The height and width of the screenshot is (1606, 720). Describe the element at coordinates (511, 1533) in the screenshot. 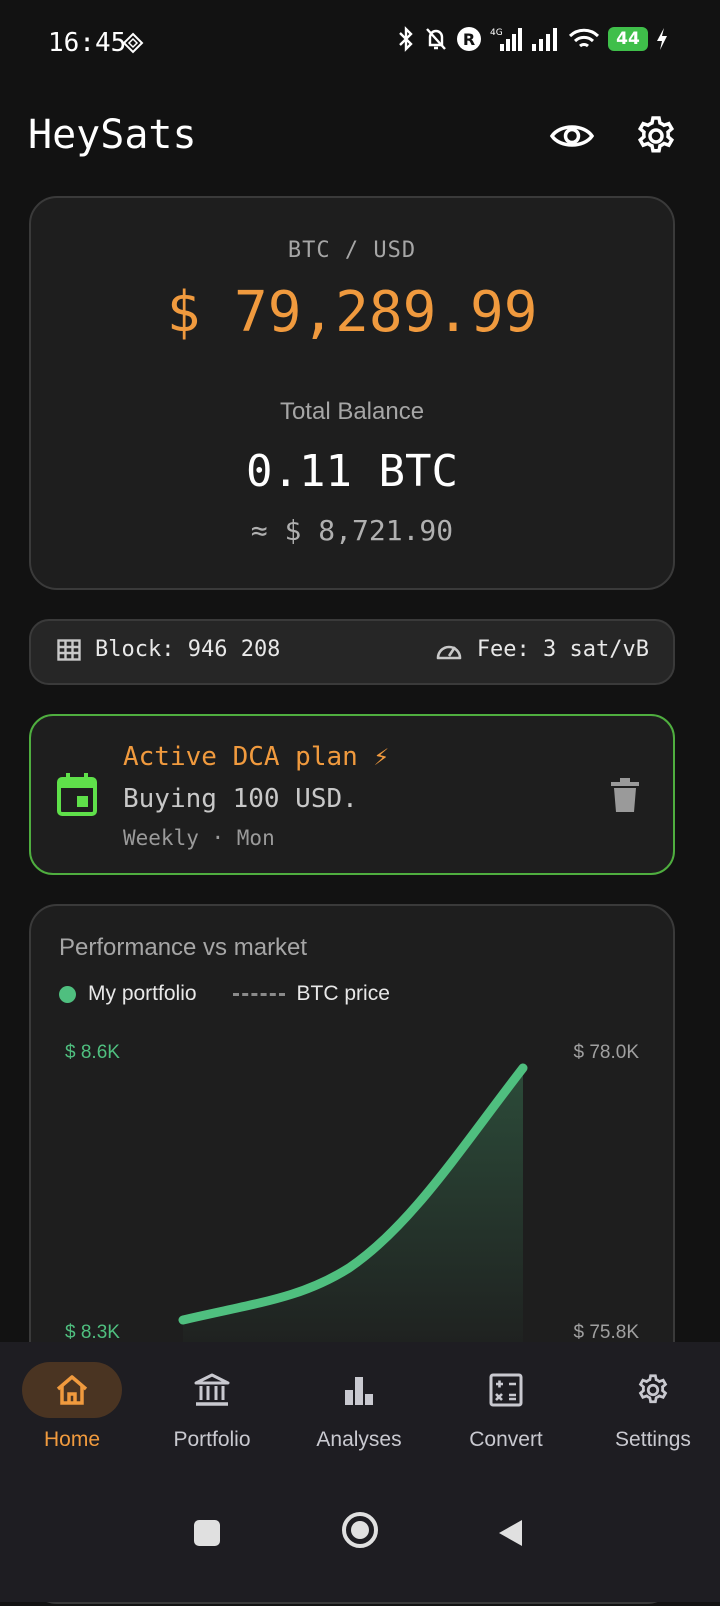

I see `back-button` at that location.